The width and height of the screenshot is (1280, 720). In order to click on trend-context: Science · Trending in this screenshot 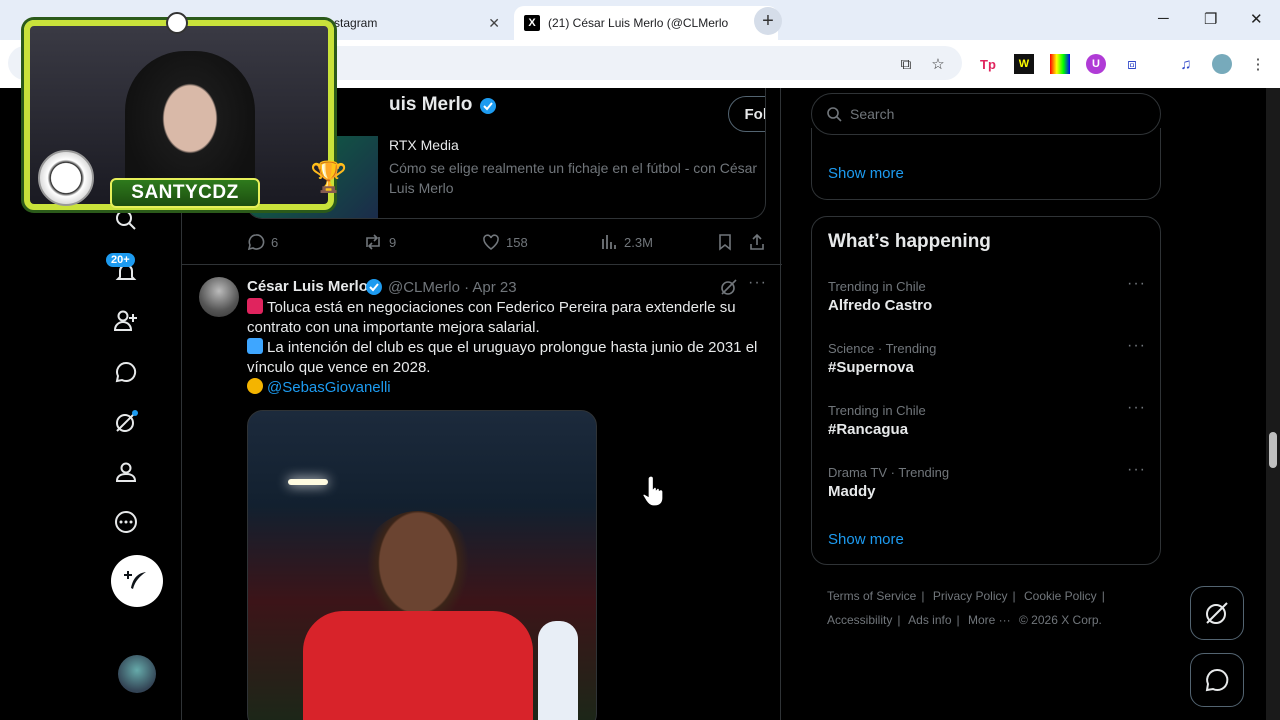, I will do `click(882, 348)`.